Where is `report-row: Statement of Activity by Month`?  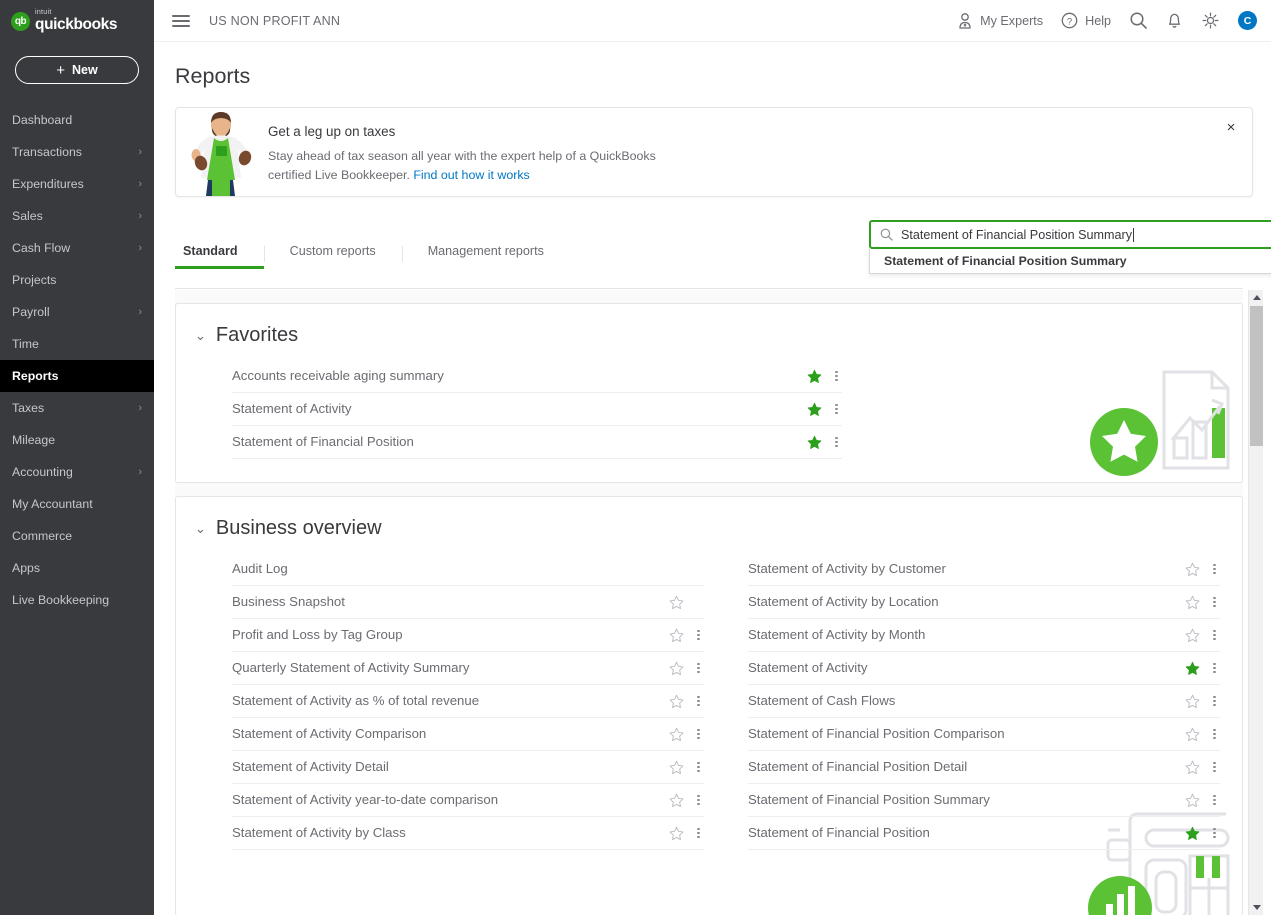 report-row: Statement of Activity by Month is located at coordinates (984, 635).